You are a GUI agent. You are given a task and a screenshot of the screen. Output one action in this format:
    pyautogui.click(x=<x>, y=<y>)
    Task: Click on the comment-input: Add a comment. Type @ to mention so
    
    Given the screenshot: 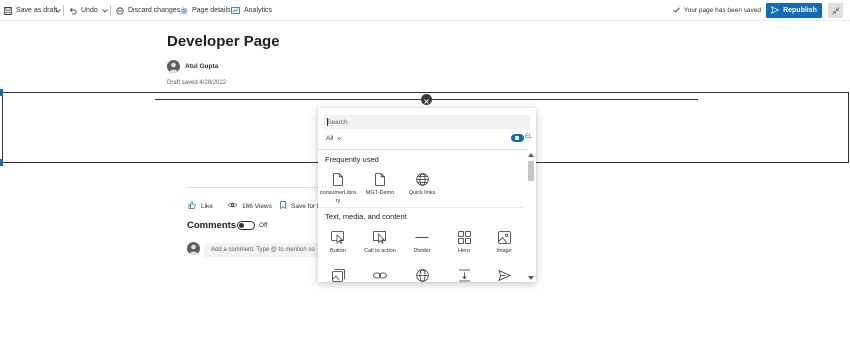 What is the action you would take?
    pyautogui.click(x=261, y=250)
    